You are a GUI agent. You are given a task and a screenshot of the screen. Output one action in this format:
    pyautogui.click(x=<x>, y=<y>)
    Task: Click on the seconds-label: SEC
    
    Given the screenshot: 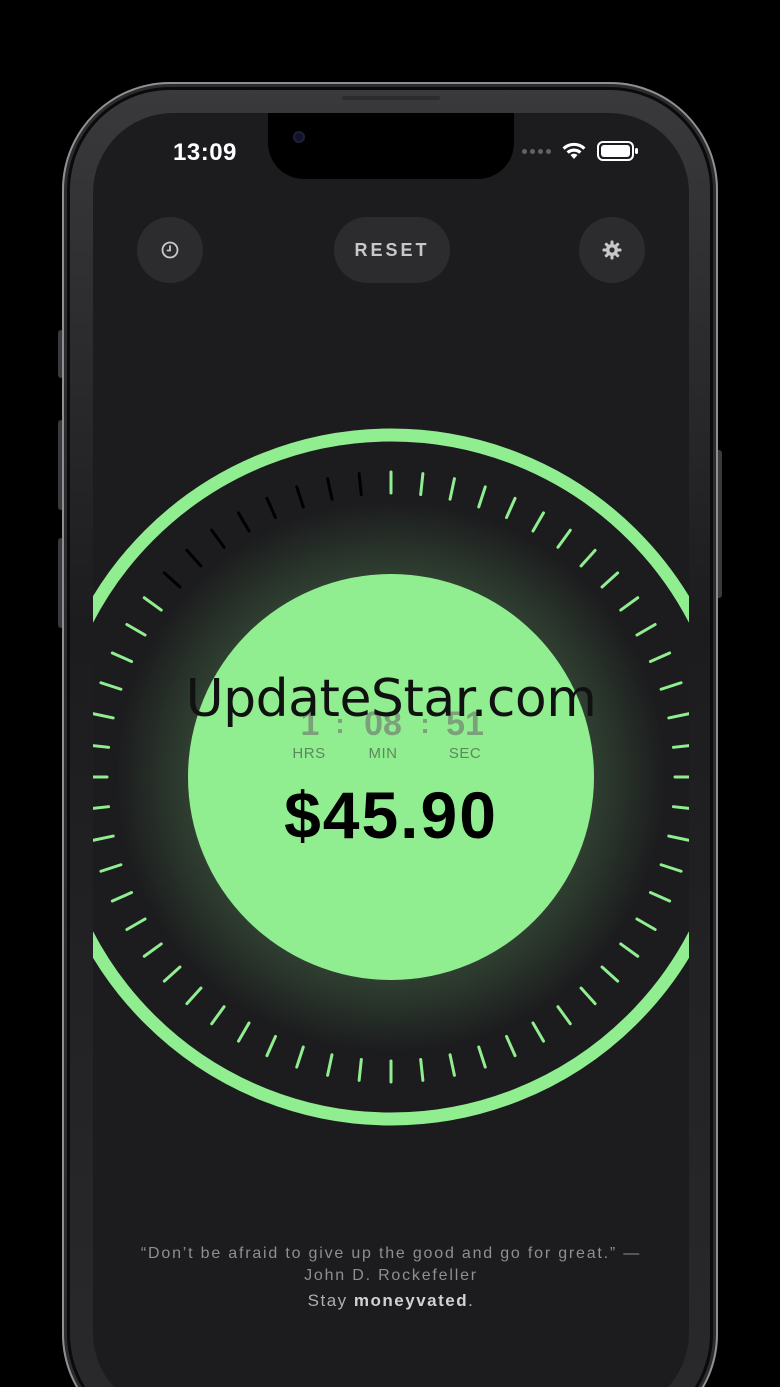 What is the action you would take?
    pyautogui.click(x=465, y=753)
    